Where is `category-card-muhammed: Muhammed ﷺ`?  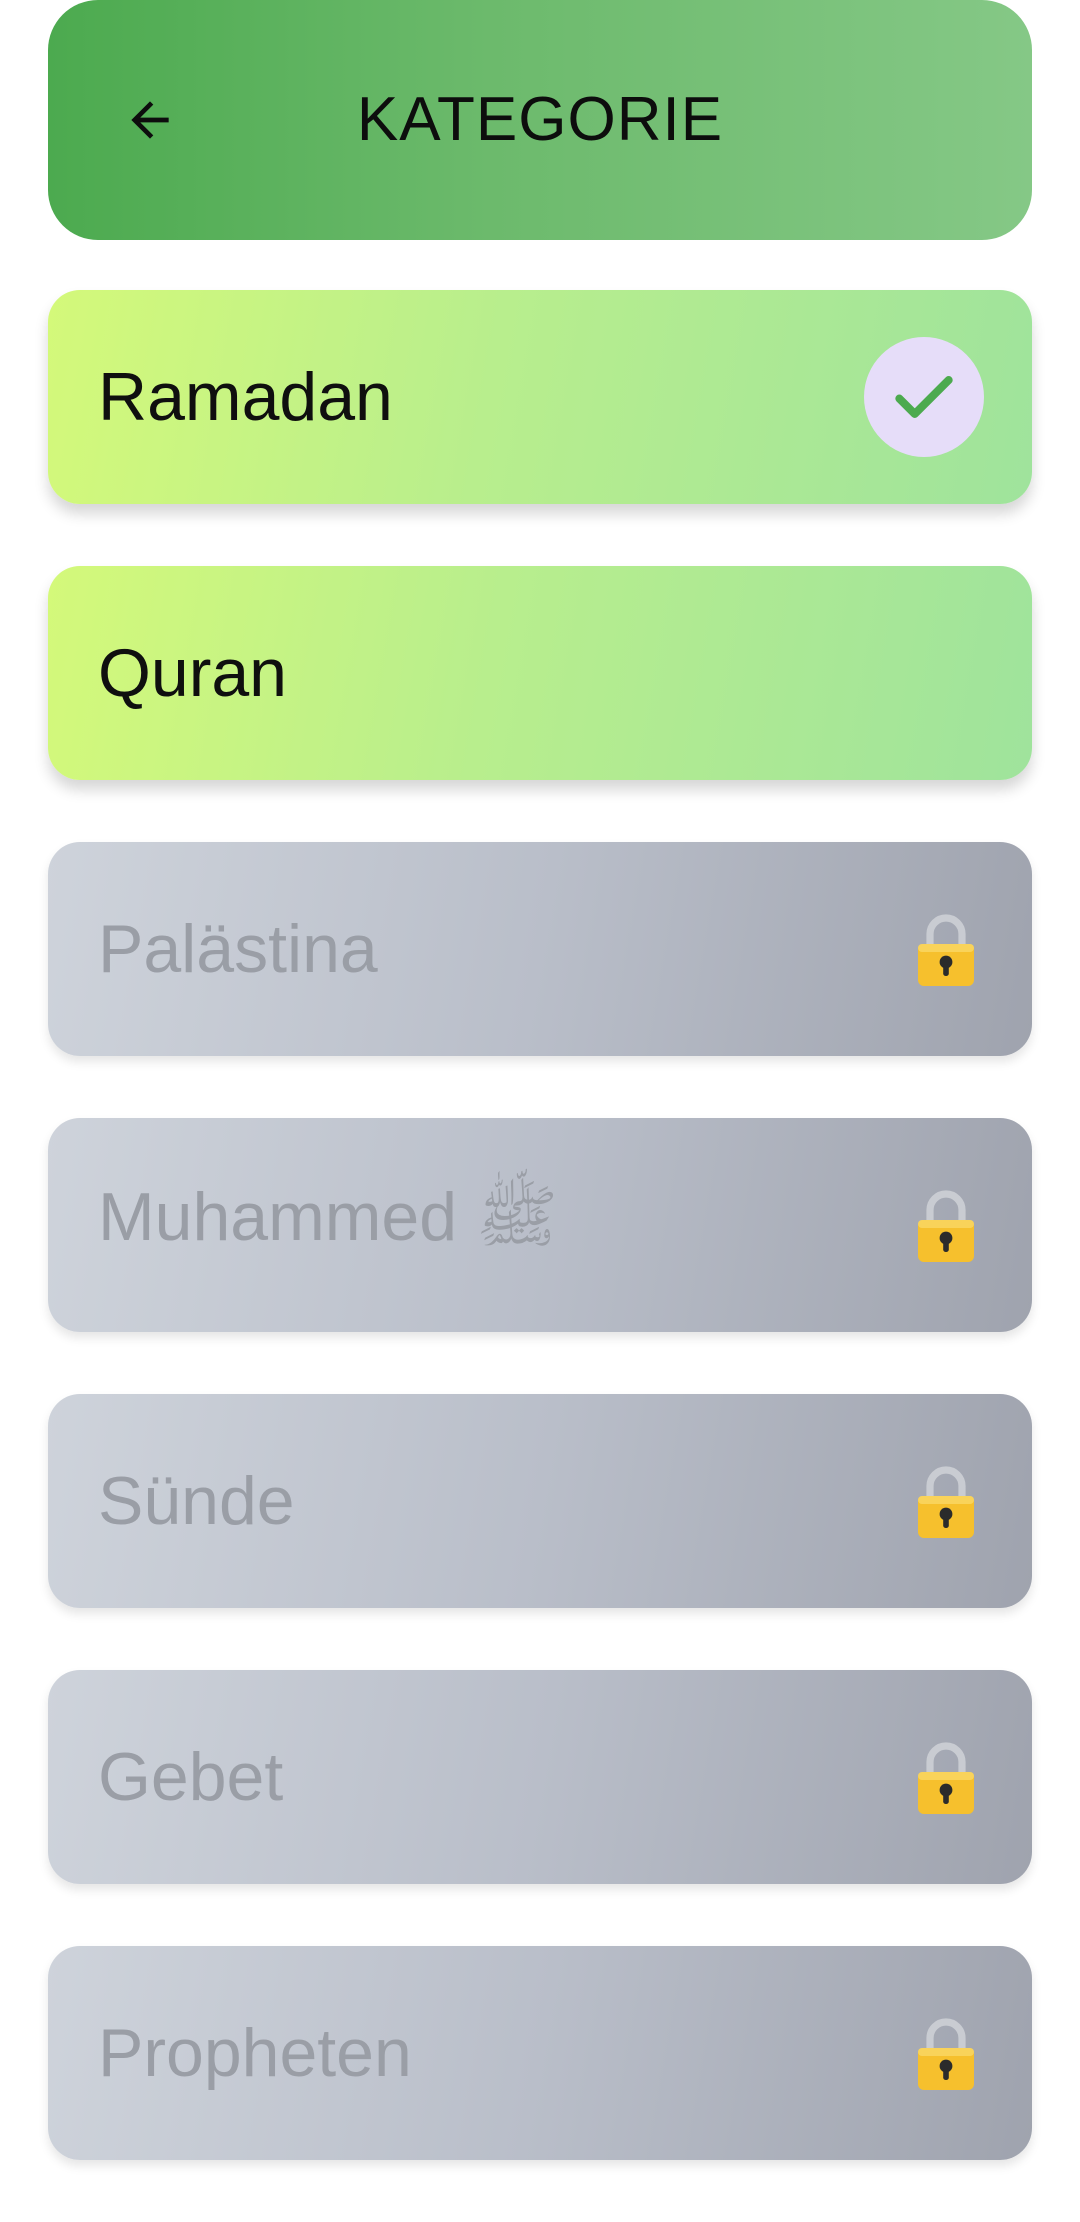
category-card-muhammed: Muhammed ﷺ is located at coordinates (540, 1225).